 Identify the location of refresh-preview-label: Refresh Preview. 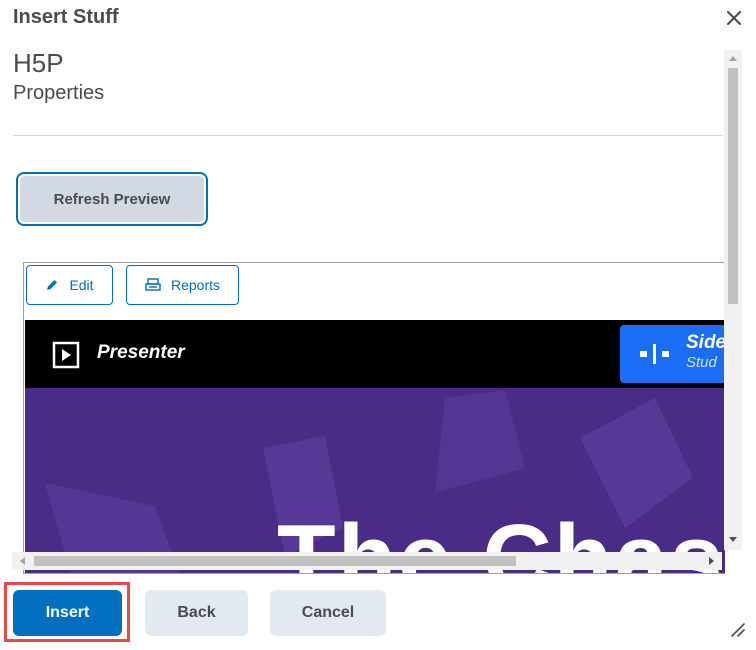
(112, 199).